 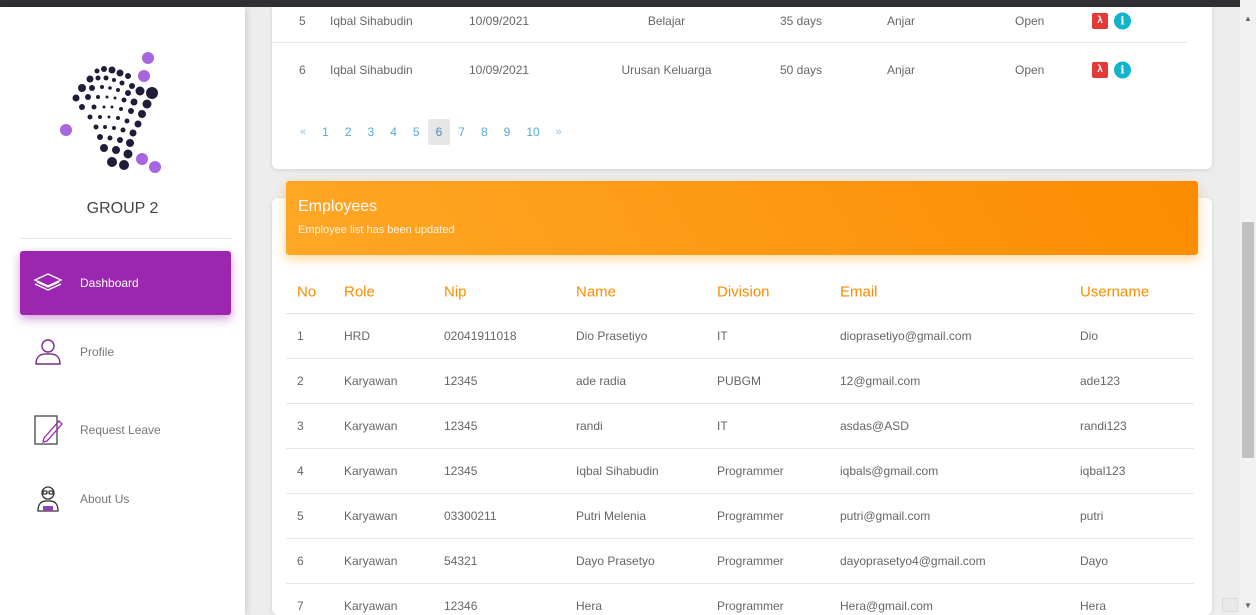 What do you see at coordinates (348, 132) in the screenshot?
I see `page-link: 2` at bounding box center [348, 132].